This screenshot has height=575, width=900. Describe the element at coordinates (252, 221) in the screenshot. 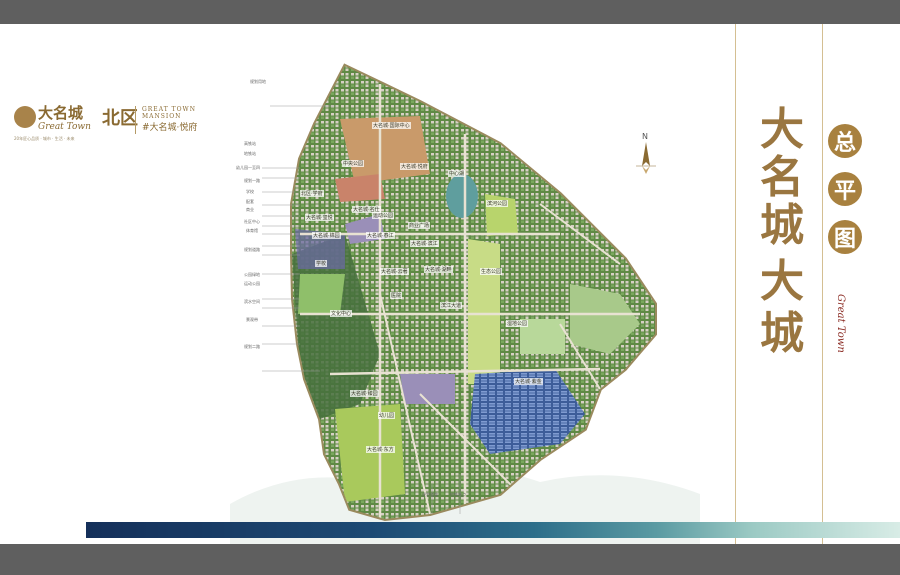

I see `callout-9: 社区中心` at that location.